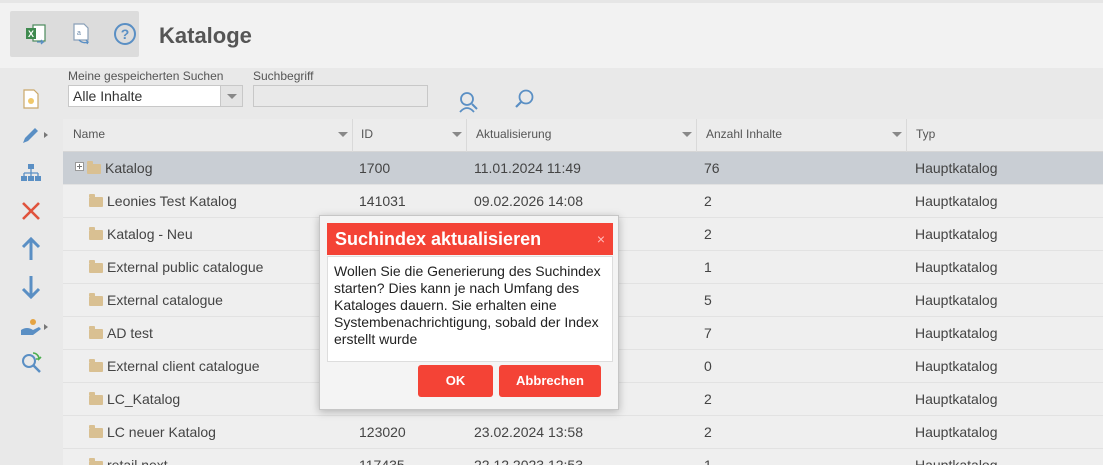 The image size is (1103, 465). I want to click on catalog-name: External client catalogue, so click(183, 366).